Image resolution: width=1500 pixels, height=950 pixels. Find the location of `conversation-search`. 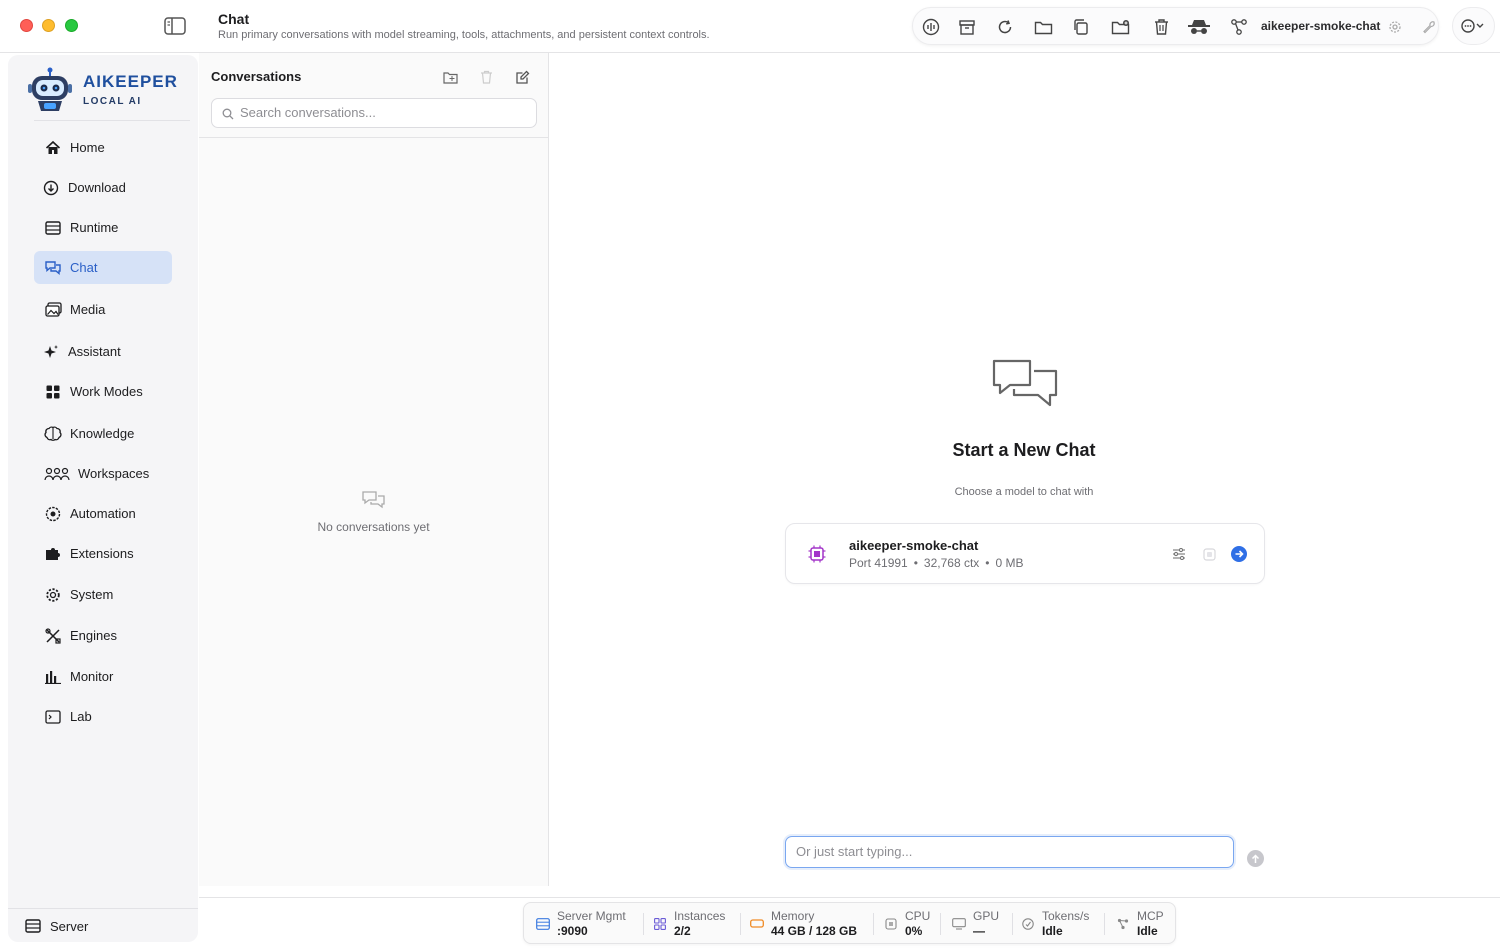

conversation-search is located at coordinates (374, 113).